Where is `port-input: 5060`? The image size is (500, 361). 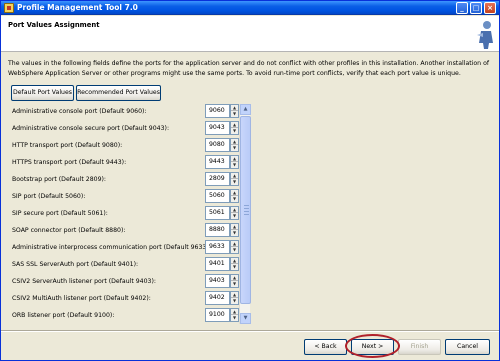
port-input: 5060 is located at coordinates (217, 196).